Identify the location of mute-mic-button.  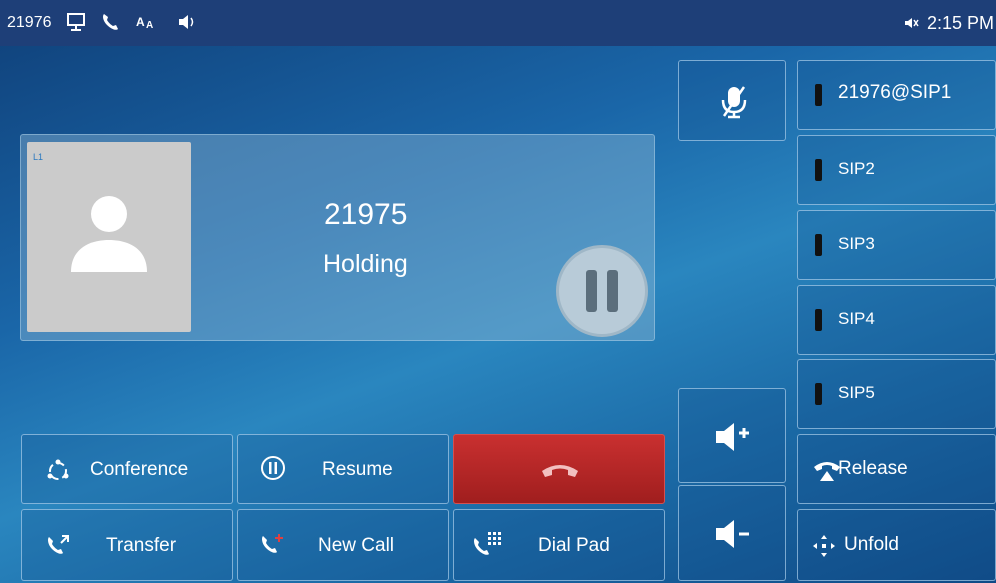
(732, 100).